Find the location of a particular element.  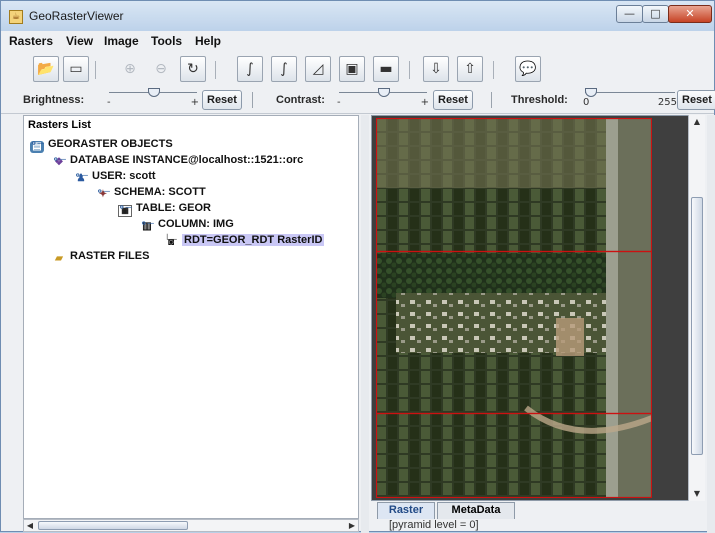

pane-splitter-right is located at coordinates (711, 324).